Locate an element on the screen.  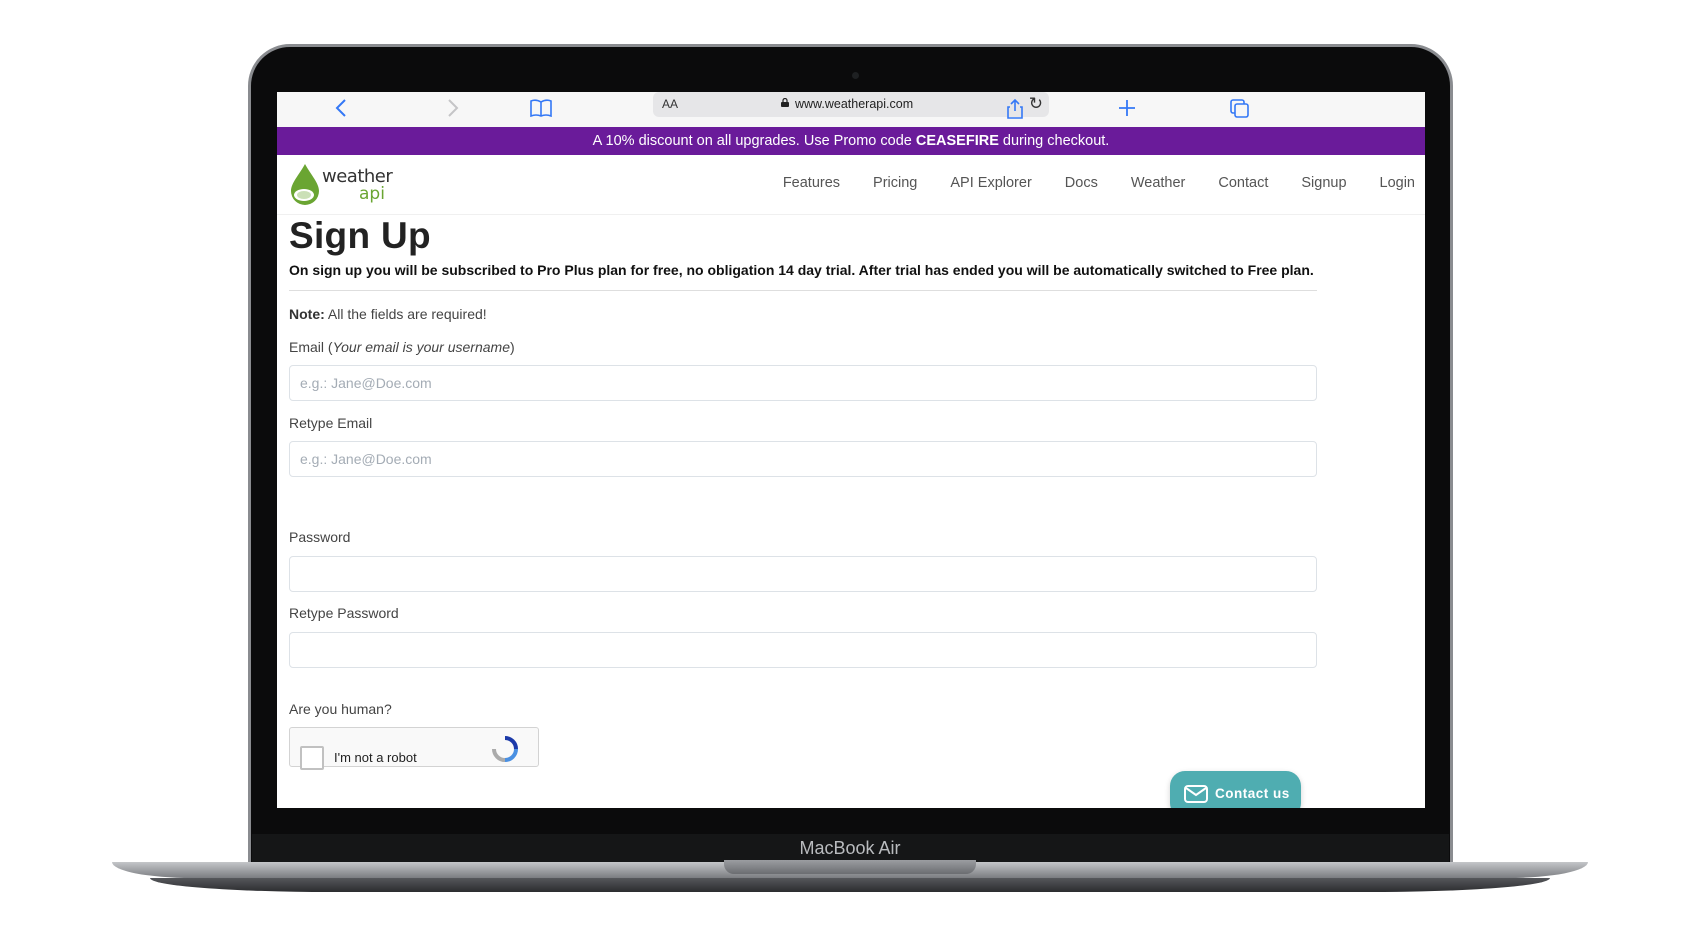
tabs-overview-icon is located at coordinates (1240, 109).